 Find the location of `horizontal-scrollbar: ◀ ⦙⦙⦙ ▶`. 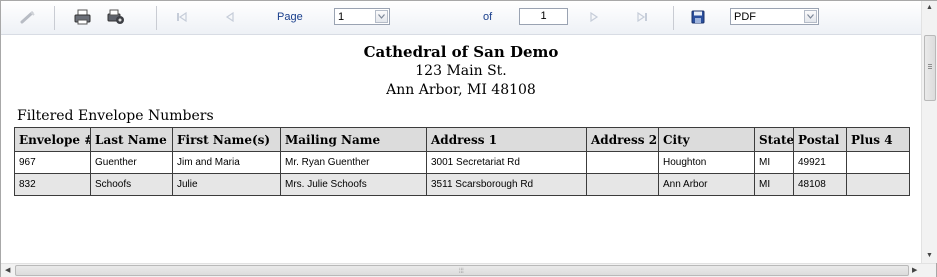

horizontal-scrollbar: ◀ ⦙⦙⦙ ▶ is located at coordinates (468, 270).